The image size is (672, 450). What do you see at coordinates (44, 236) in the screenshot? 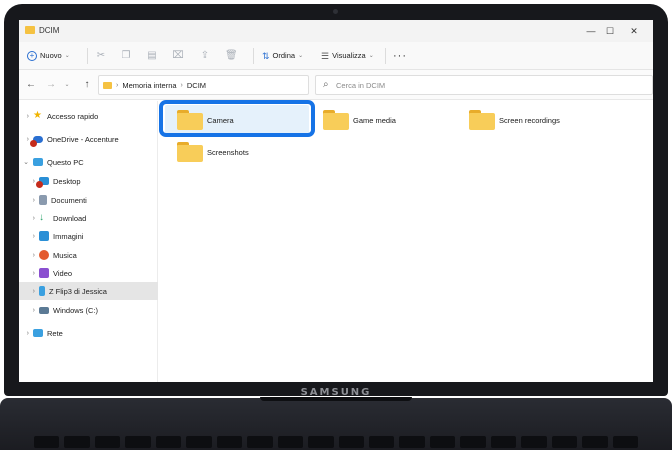
I see `image-icon` at bounding box center [44, 236].